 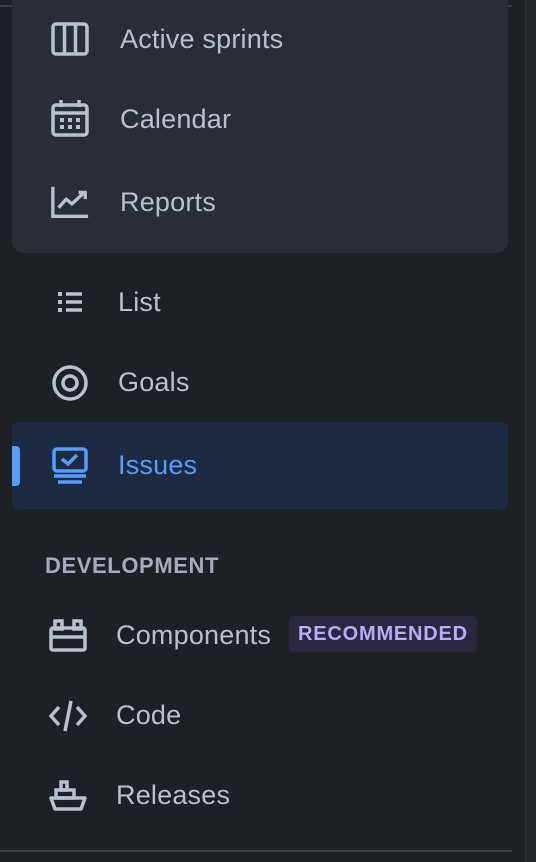 I want to click on bottom-divider, so click(x=256, y=851).